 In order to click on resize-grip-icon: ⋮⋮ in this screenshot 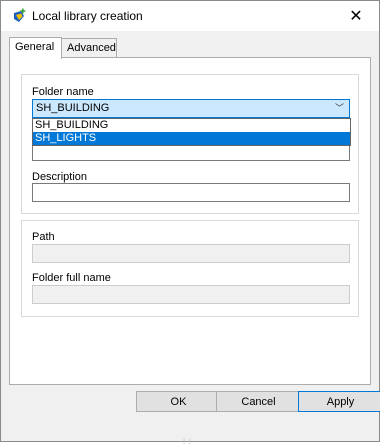, I will do `click(187, 441)`.